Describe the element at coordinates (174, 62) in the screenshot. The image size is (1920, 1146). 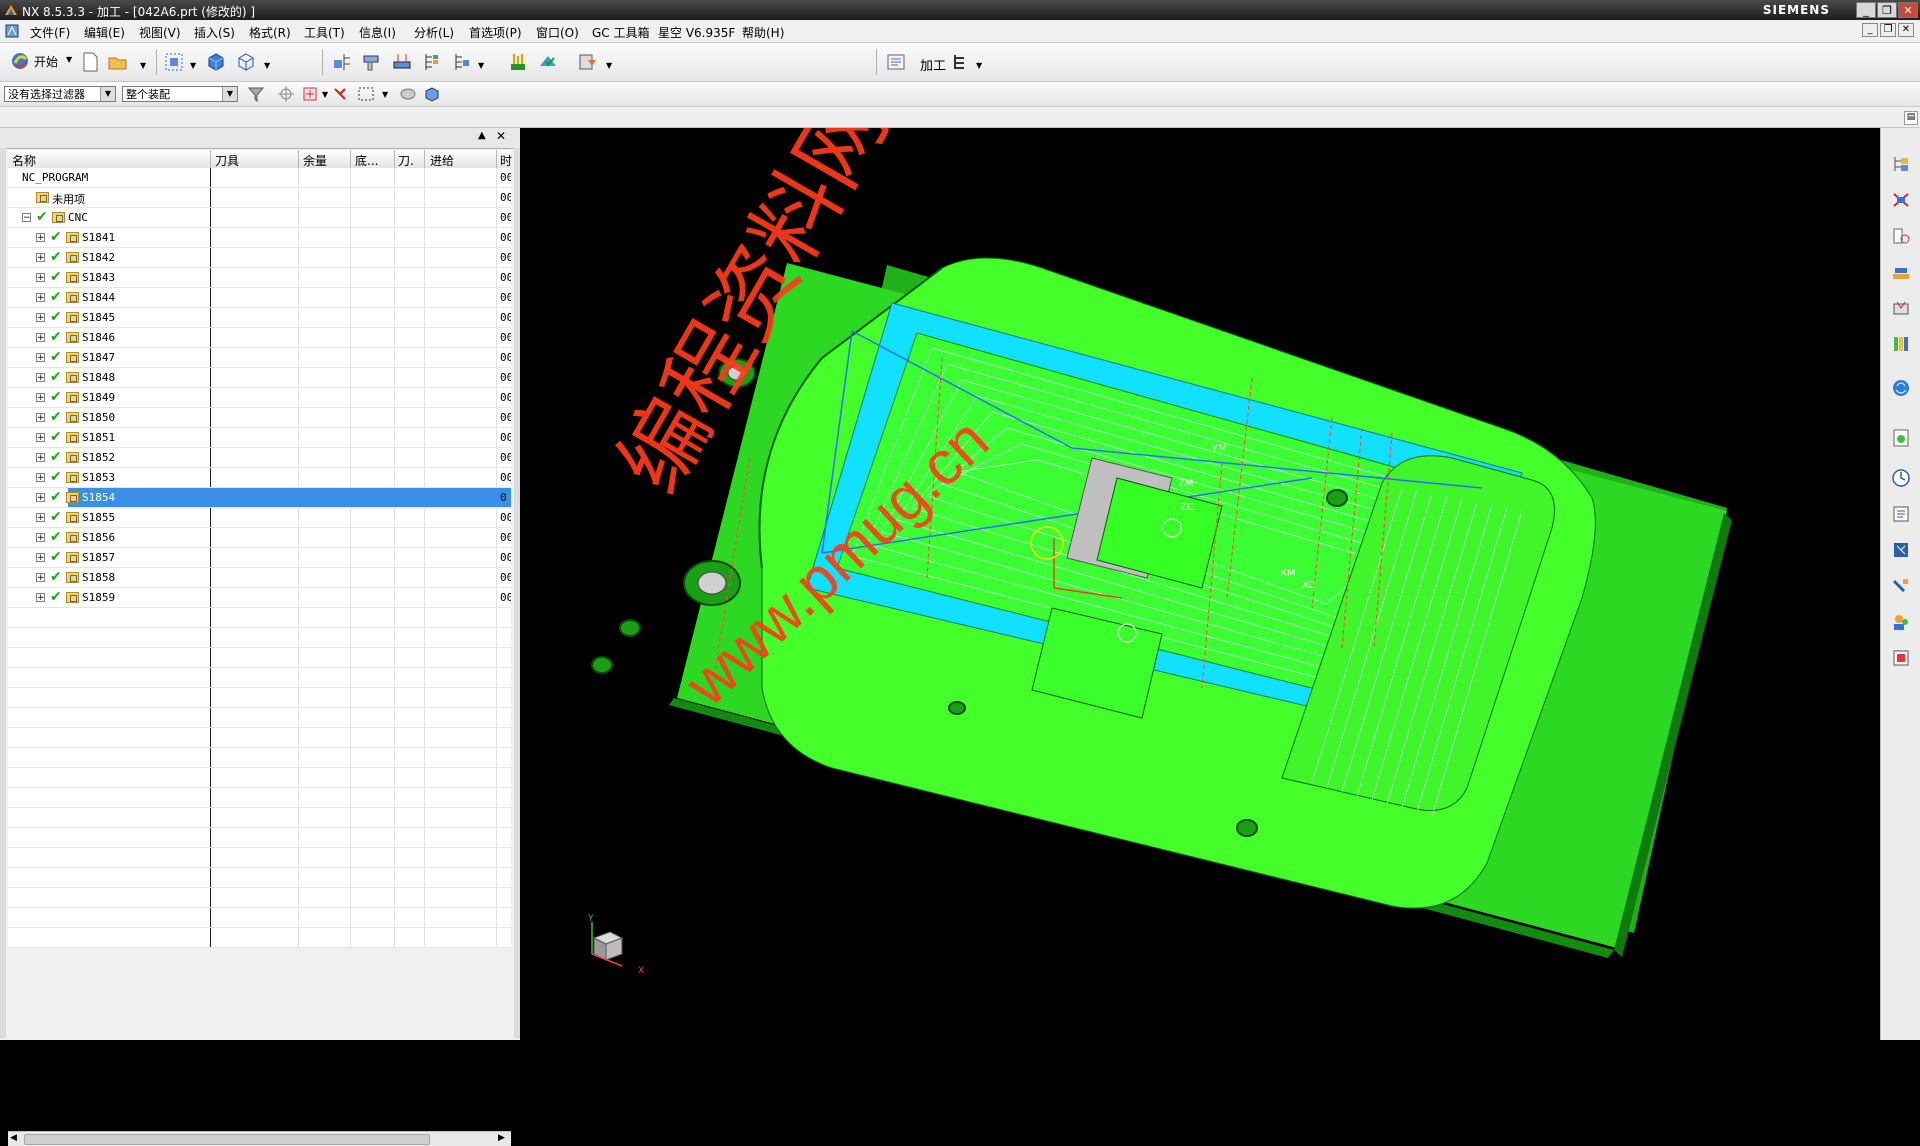
I see `fit-view-icon` at that location.